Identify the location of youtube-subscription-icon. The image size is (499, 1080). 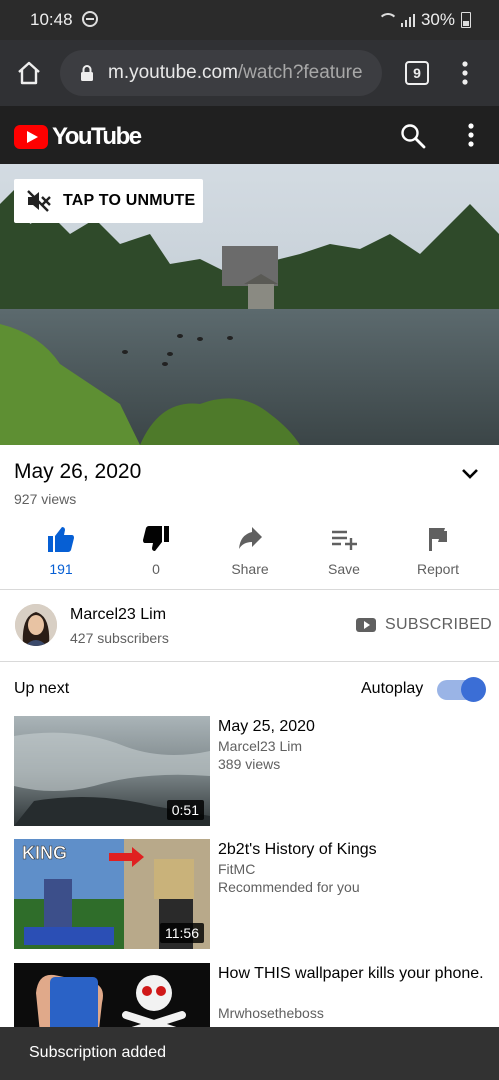
(366, 625).